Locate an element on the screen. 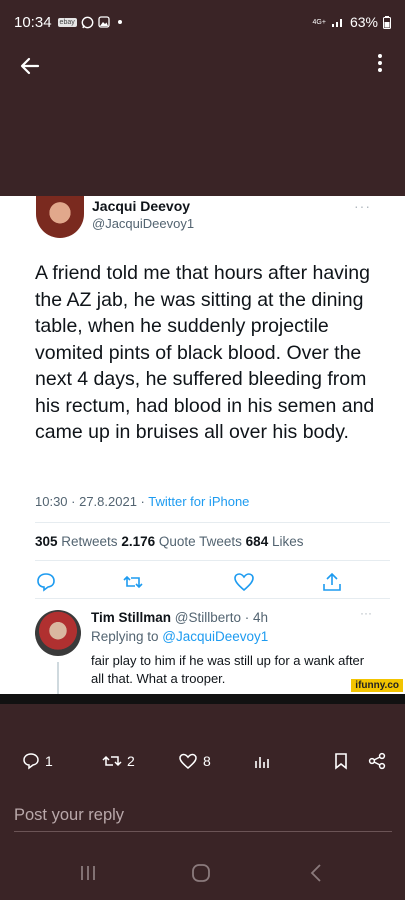 This screenshot has height=900, width=405. gallery-icon is located at coordinates (104, 22).